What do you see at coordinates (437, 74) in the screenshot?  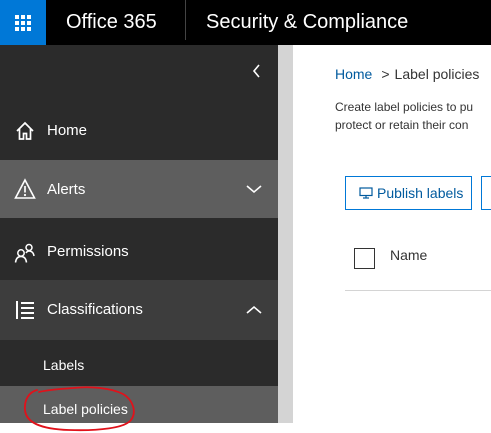 I see `breadcrumb-current: Label policies` at bounding box center [437, 74].